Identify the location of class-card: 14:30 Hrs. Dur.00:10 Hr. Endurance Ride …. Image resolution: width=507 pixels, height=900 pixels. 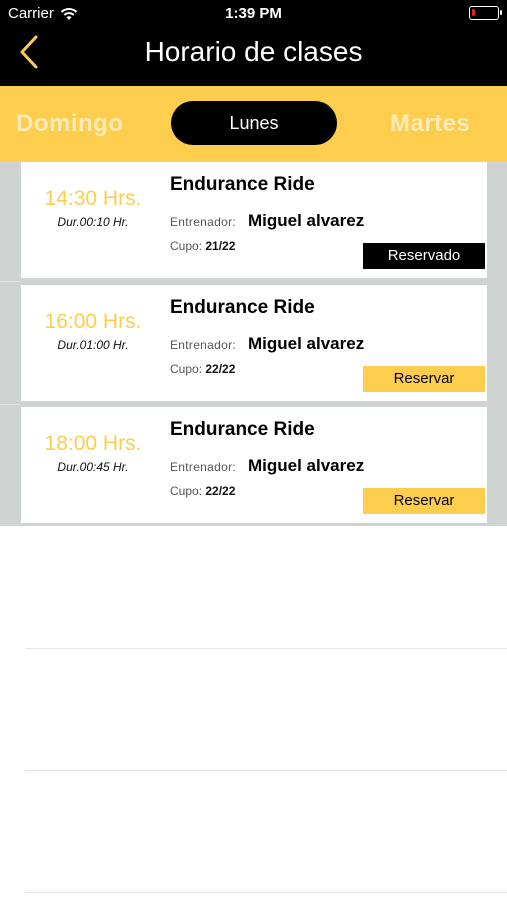
(254, 220).